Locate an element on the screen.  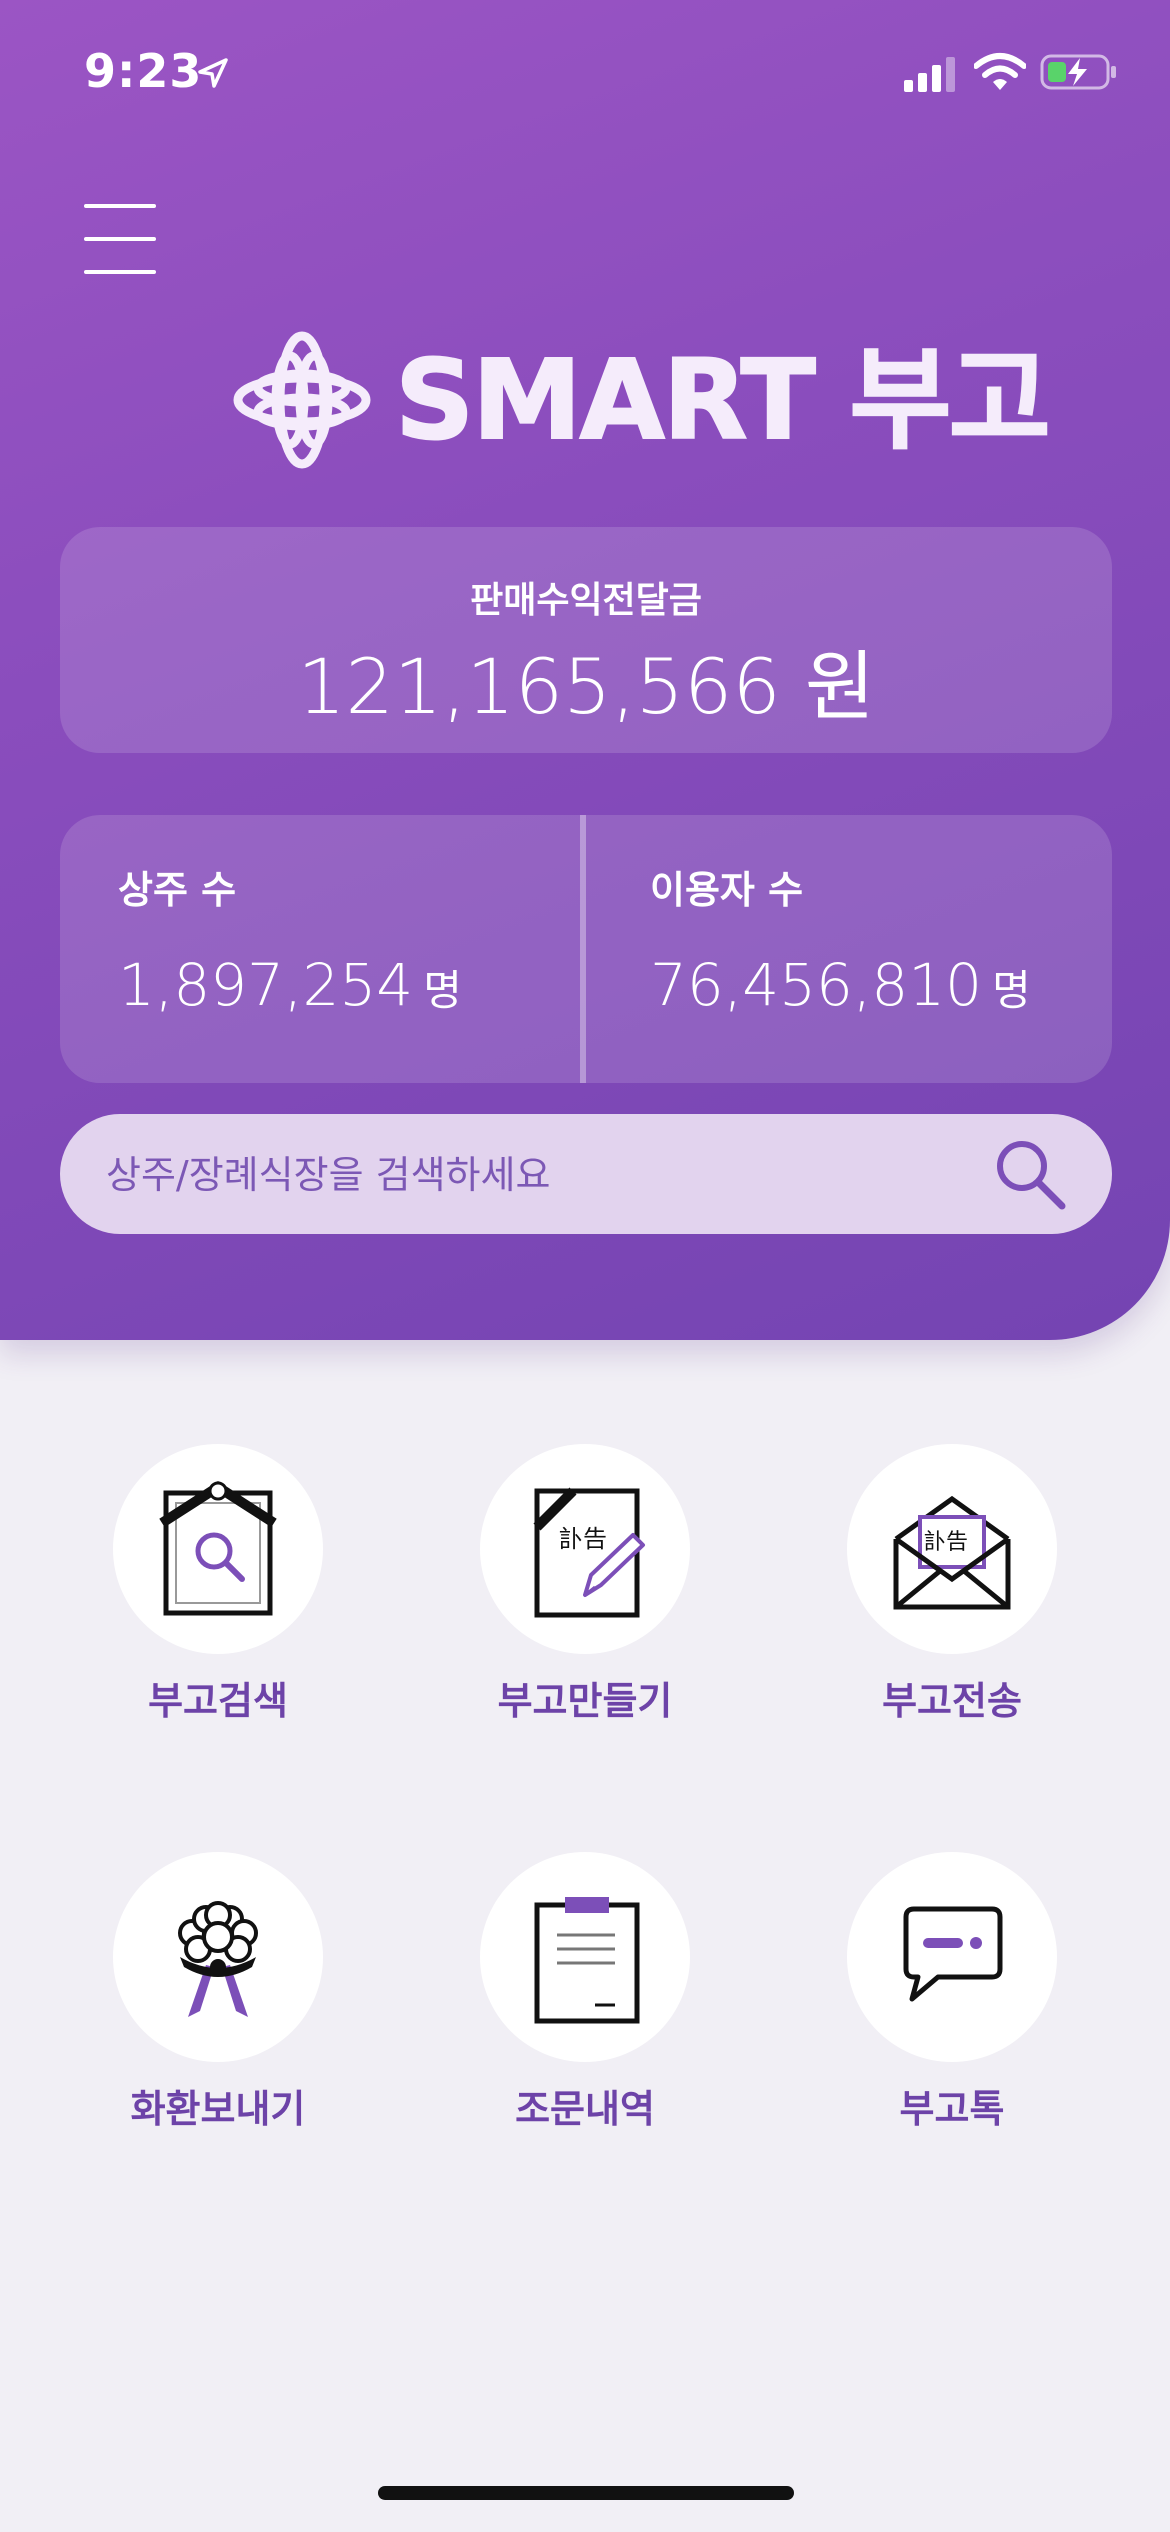
obituary-send-icon: 訃告 is located at coordinates (952, 1552).